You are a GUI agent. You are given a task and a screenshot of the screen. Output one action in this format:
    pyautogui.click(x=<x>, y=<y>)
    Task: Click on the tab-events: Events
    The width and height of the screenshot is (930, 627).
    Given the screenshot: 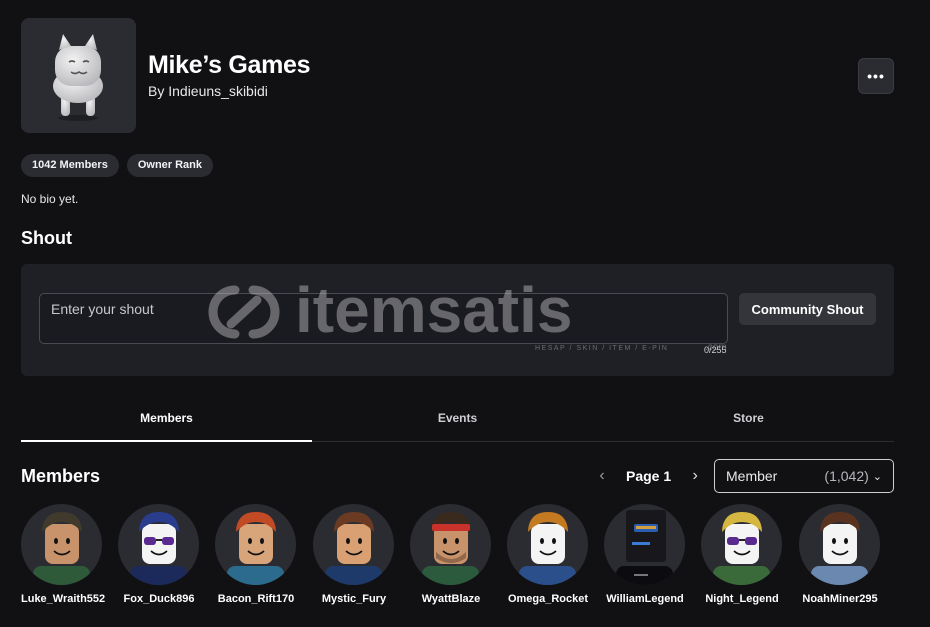 What is the action you would take?
    pyautogui.click(x=457, y=422)
    